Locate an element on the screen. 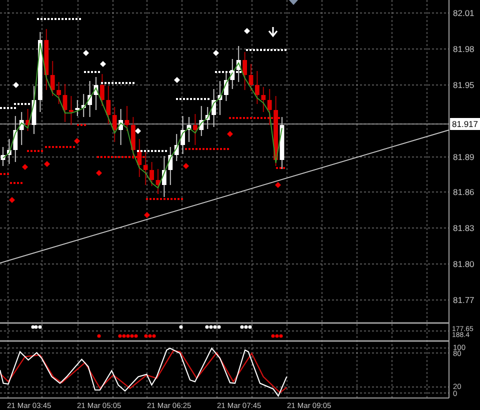 The width and height of the screenshot is (480, 410). price-label: 81.89 is located at coordinates (463, 157).